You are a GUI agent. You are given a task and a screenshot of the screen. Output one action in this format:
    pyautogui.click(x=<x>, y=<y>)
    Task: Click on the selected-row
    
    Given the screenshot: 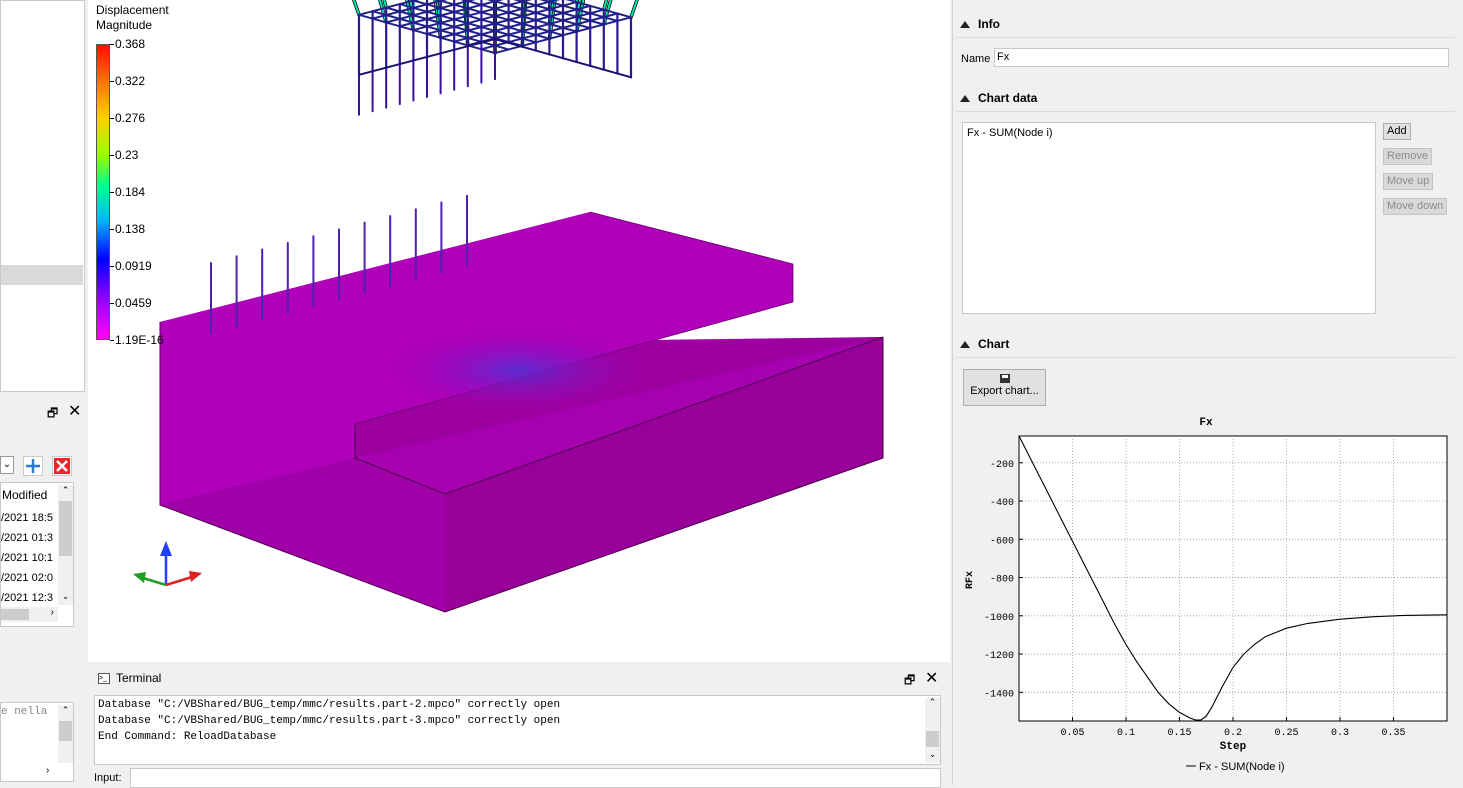 What is the action you would take?
    pyautogui.click(x=42, y=275)
    